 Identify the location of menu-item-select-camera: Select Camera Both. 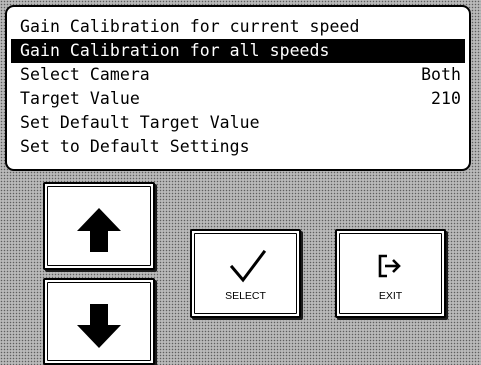
(238, 75).